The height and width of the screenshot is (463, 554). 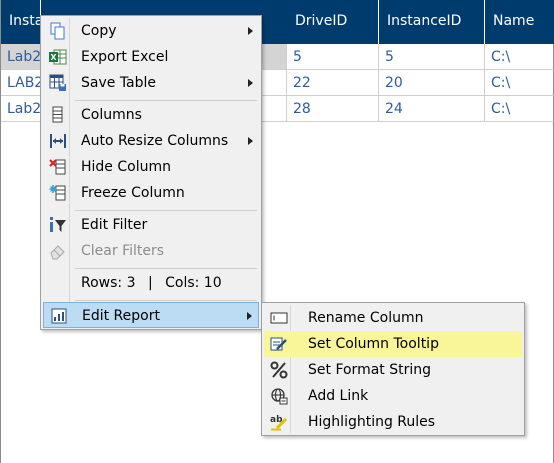 I want to click on excel-icon: X, so click(x=58, y=57).